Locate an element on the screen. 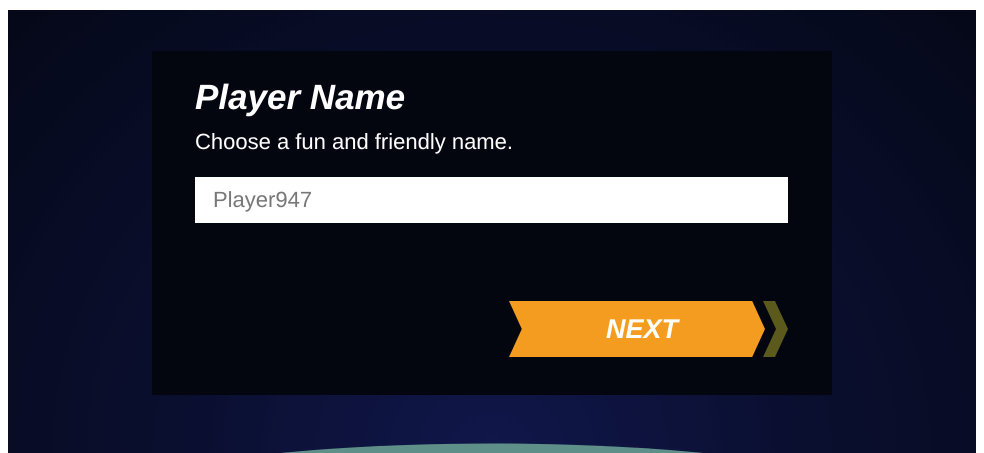  chevron-icon is located at coordinates (775, 329).